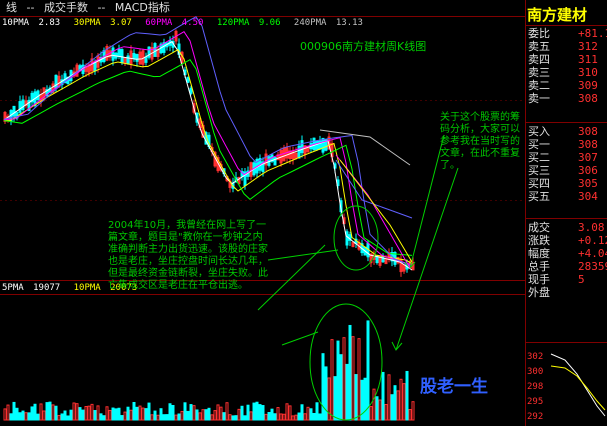  I want to click on quote-value: 311, so click(588, 59).